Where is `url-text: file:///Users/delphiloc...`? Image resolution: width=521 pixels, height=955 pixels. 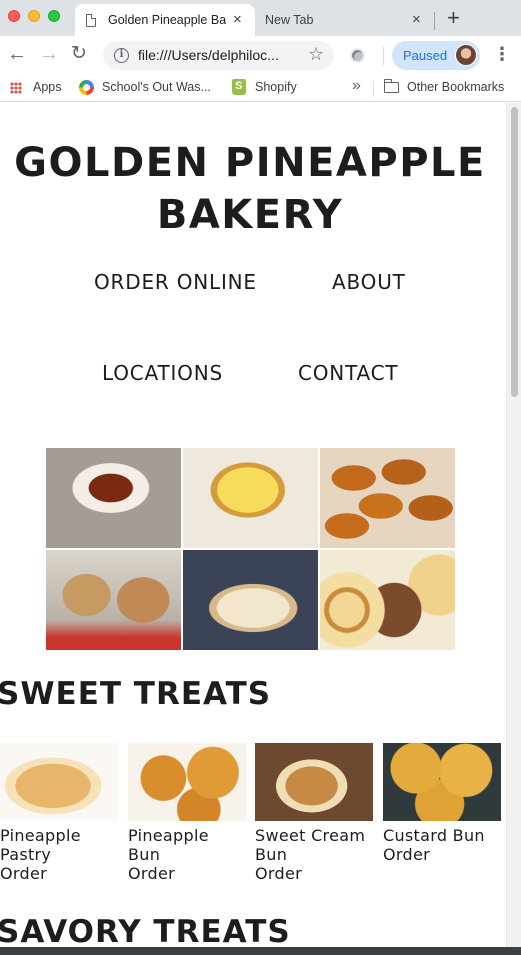
url-text: file:///Users/delphiloc... is located at coordinates (208, 55).